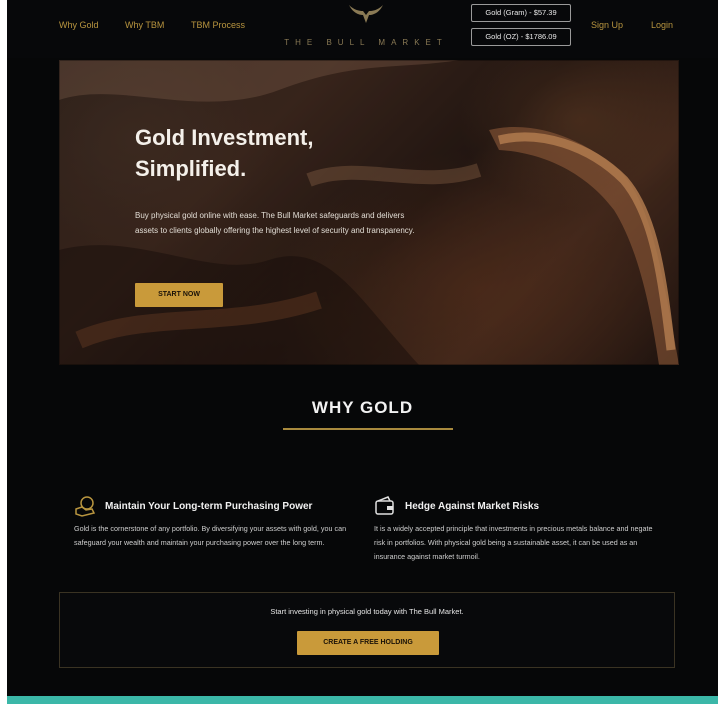  Describe the element at coordinates (662, 25) in the screenshot. I see `login-link: Login` at that location.